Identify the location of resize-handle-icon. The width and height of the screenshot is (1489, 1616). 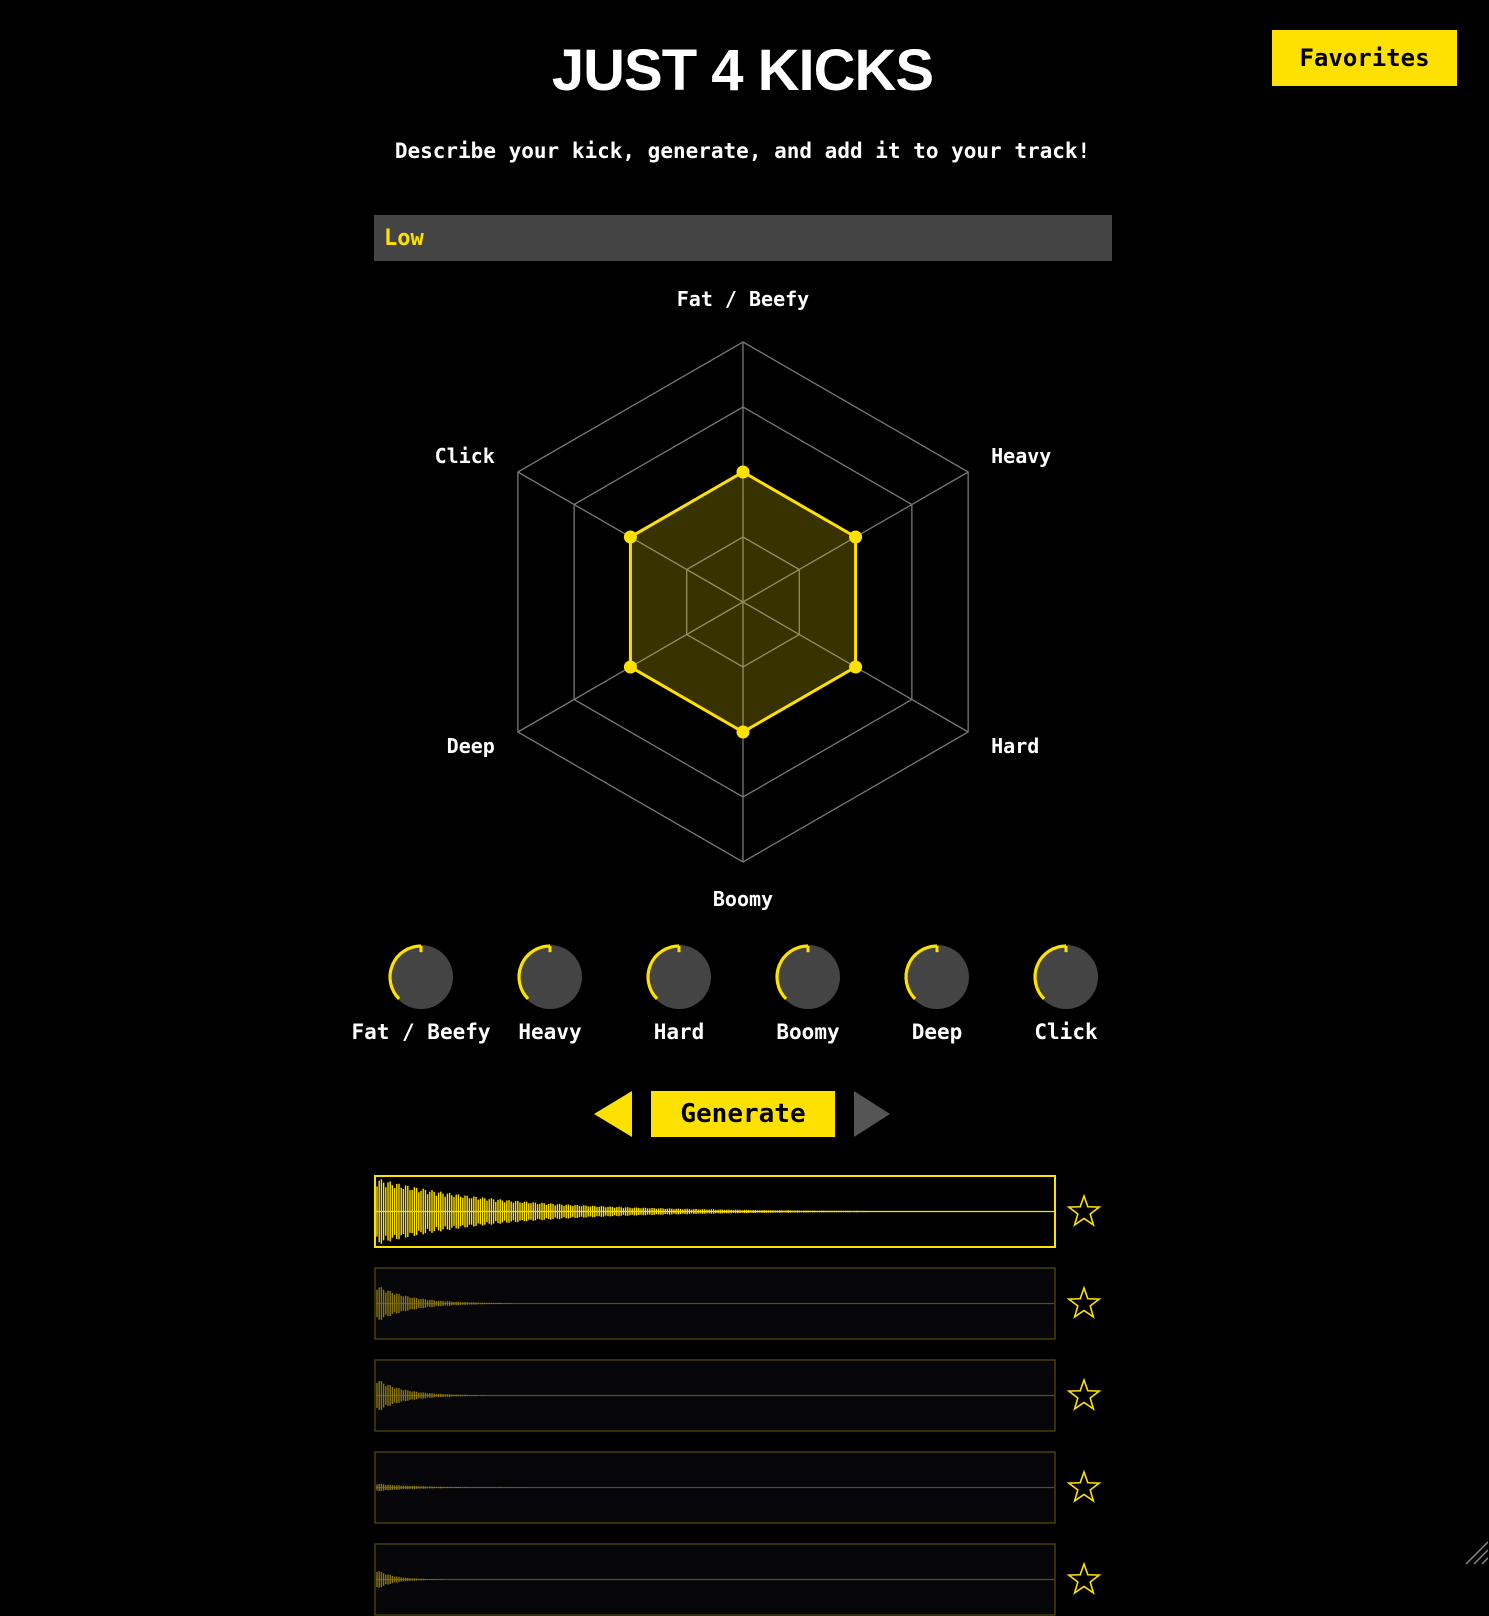
(1474, 1552).